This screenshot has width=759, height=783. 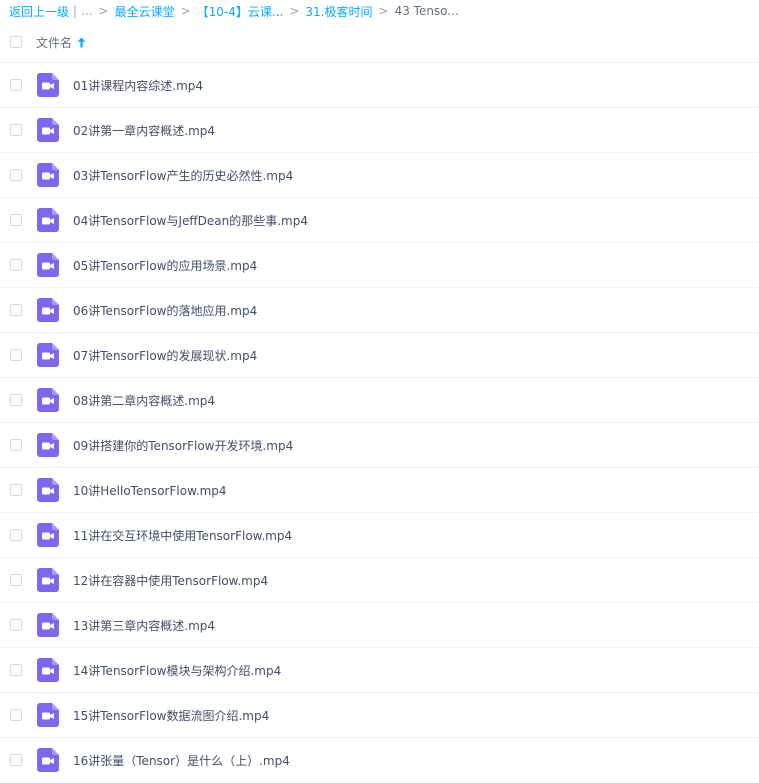 What do you see at coordinates (144, 130) in the screenshot?
I see `file-name: 02讲第一章内容概述.mp4` at bounding box center [144, 130].